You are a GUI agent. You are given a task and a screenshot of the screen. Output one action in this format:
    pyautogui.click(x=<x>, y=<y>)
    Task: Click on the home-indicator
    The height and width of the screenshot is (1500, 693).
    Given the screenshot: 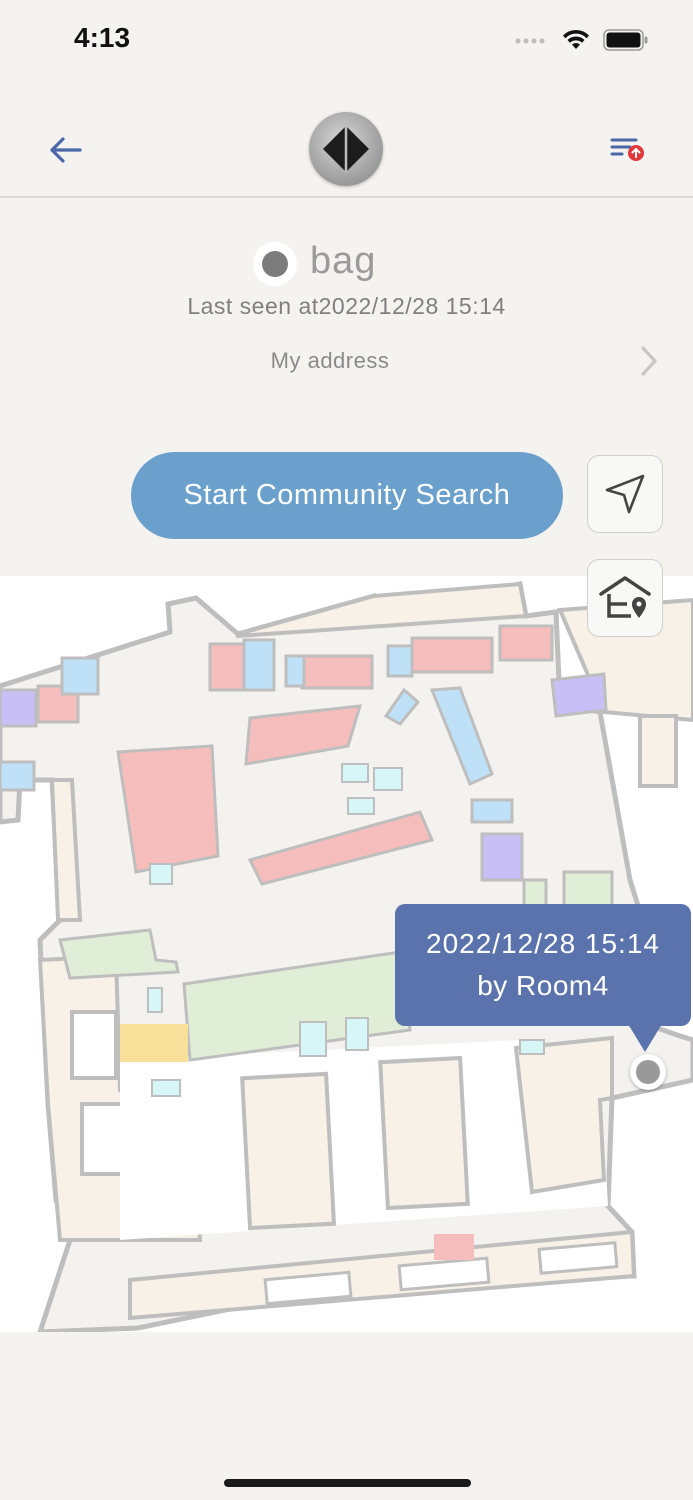 What is the action you would take?
    pyautogui.click(x=347, y=1483)
    